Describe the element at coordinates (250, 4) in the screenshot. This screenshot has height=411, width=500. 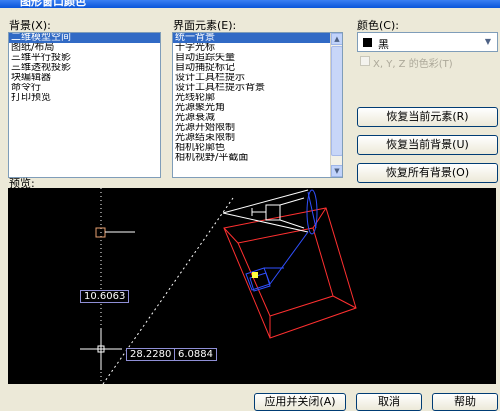
I see `title-bar: 图形窗口颜色` at that location.